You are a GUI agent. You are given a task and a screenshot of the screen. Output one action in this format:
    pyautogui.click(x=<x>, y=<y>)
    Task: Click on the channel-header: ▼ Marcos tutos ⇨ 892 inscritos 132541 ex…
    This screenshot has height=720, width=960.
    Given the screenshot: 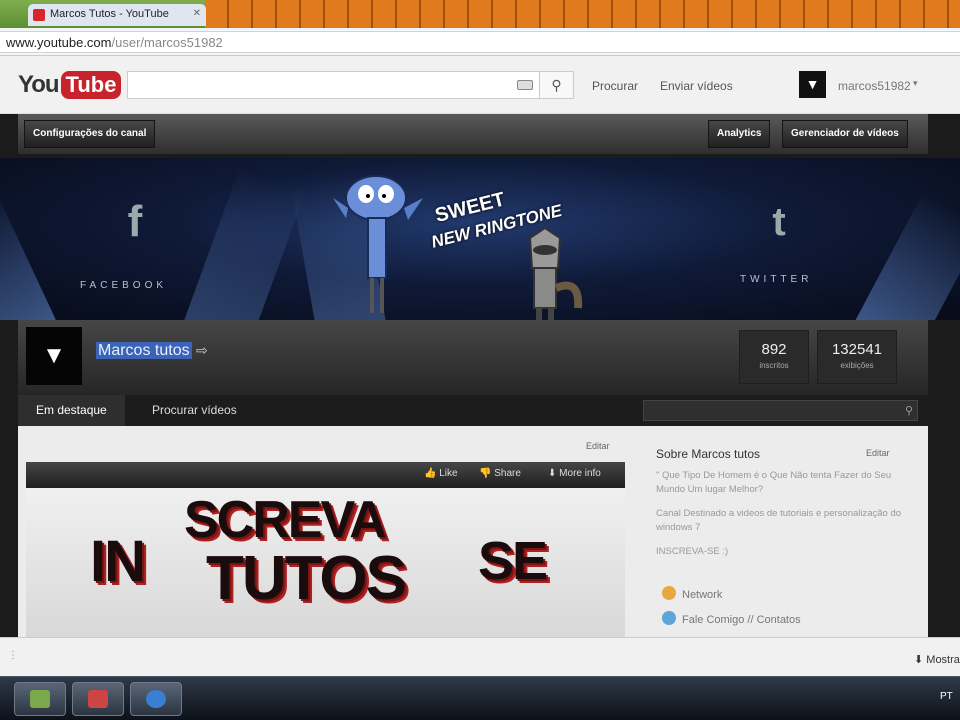 What is the action you would take?
    pyautogui.click(x=473, y=357)
    